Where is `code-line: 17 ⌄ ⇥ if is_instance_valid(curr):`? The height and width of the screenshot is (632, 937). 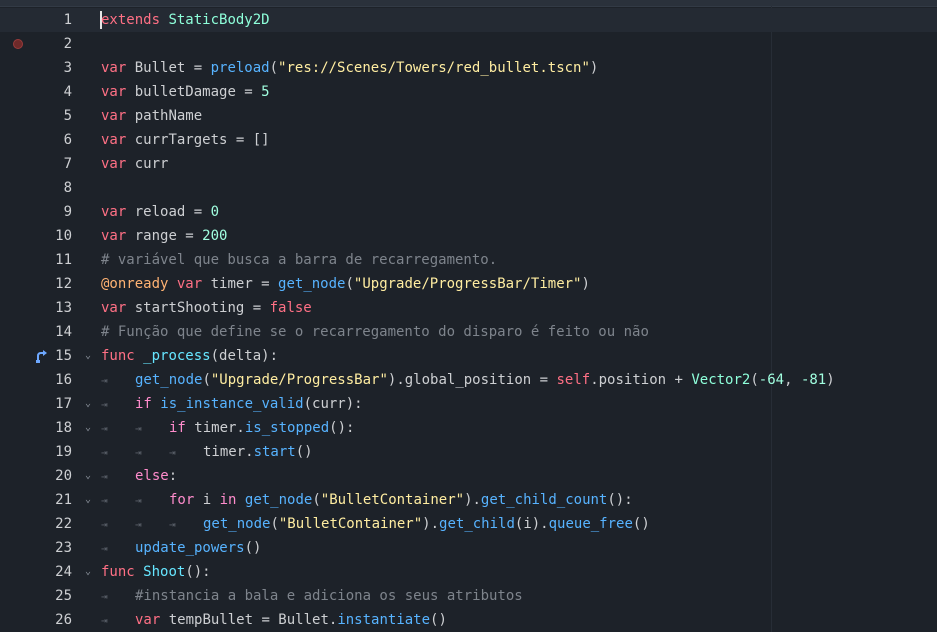
code-line: 17 ⌄ ⇥ if is_instance_valid(curr): is located at coordinates (468, 404).